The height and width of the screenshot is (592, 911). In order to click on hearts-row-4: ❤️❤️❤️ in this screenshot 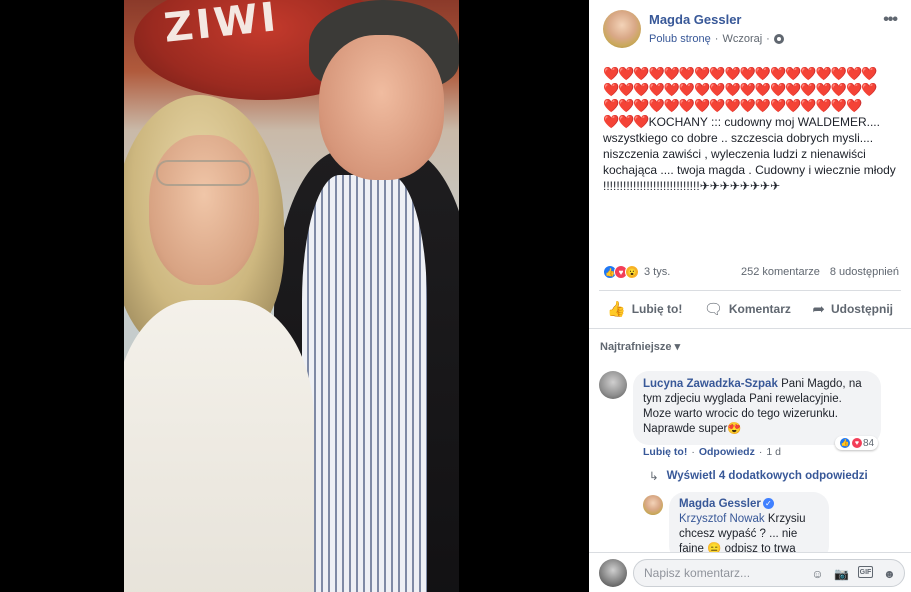, I will do `click(626, 121)`.